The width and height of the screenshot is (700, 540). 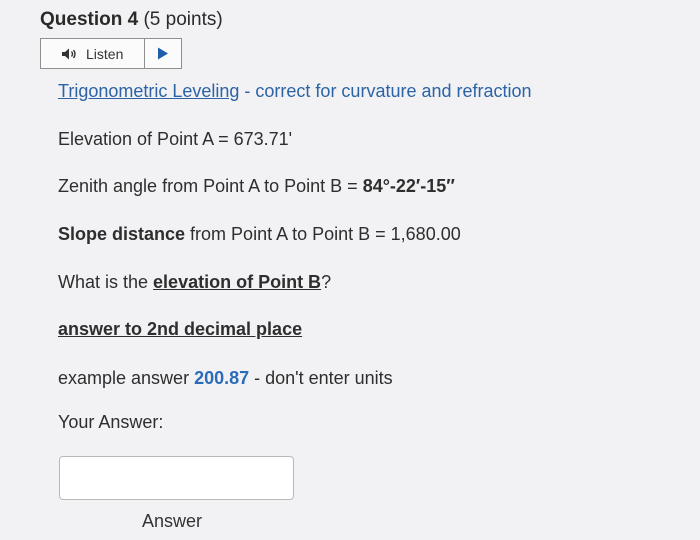 I want to click on zenith-label: Zenith angle from Point A to Point B =, so click(x=210, y=186).